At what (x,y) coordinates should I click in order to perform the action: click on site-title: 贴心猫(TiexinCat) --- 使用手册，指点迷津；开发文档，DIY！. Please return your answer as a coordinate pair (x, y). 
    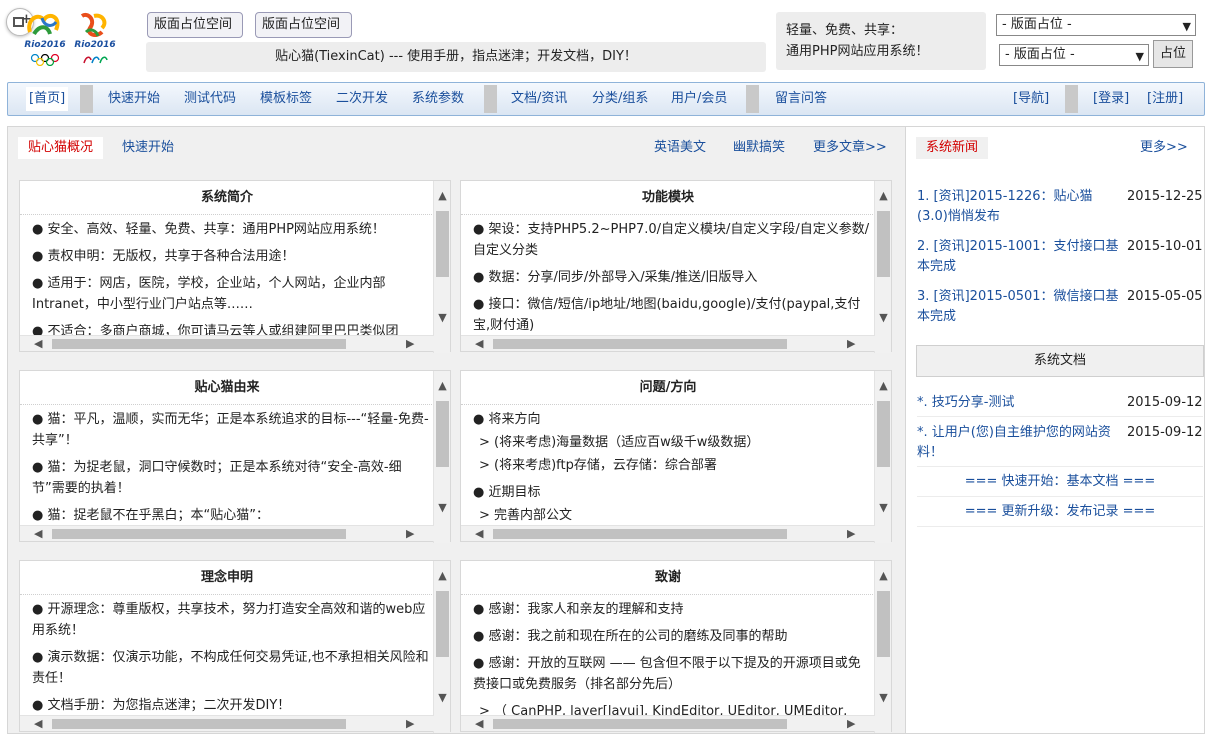
    Looking at the image, I should click on (456, 57).